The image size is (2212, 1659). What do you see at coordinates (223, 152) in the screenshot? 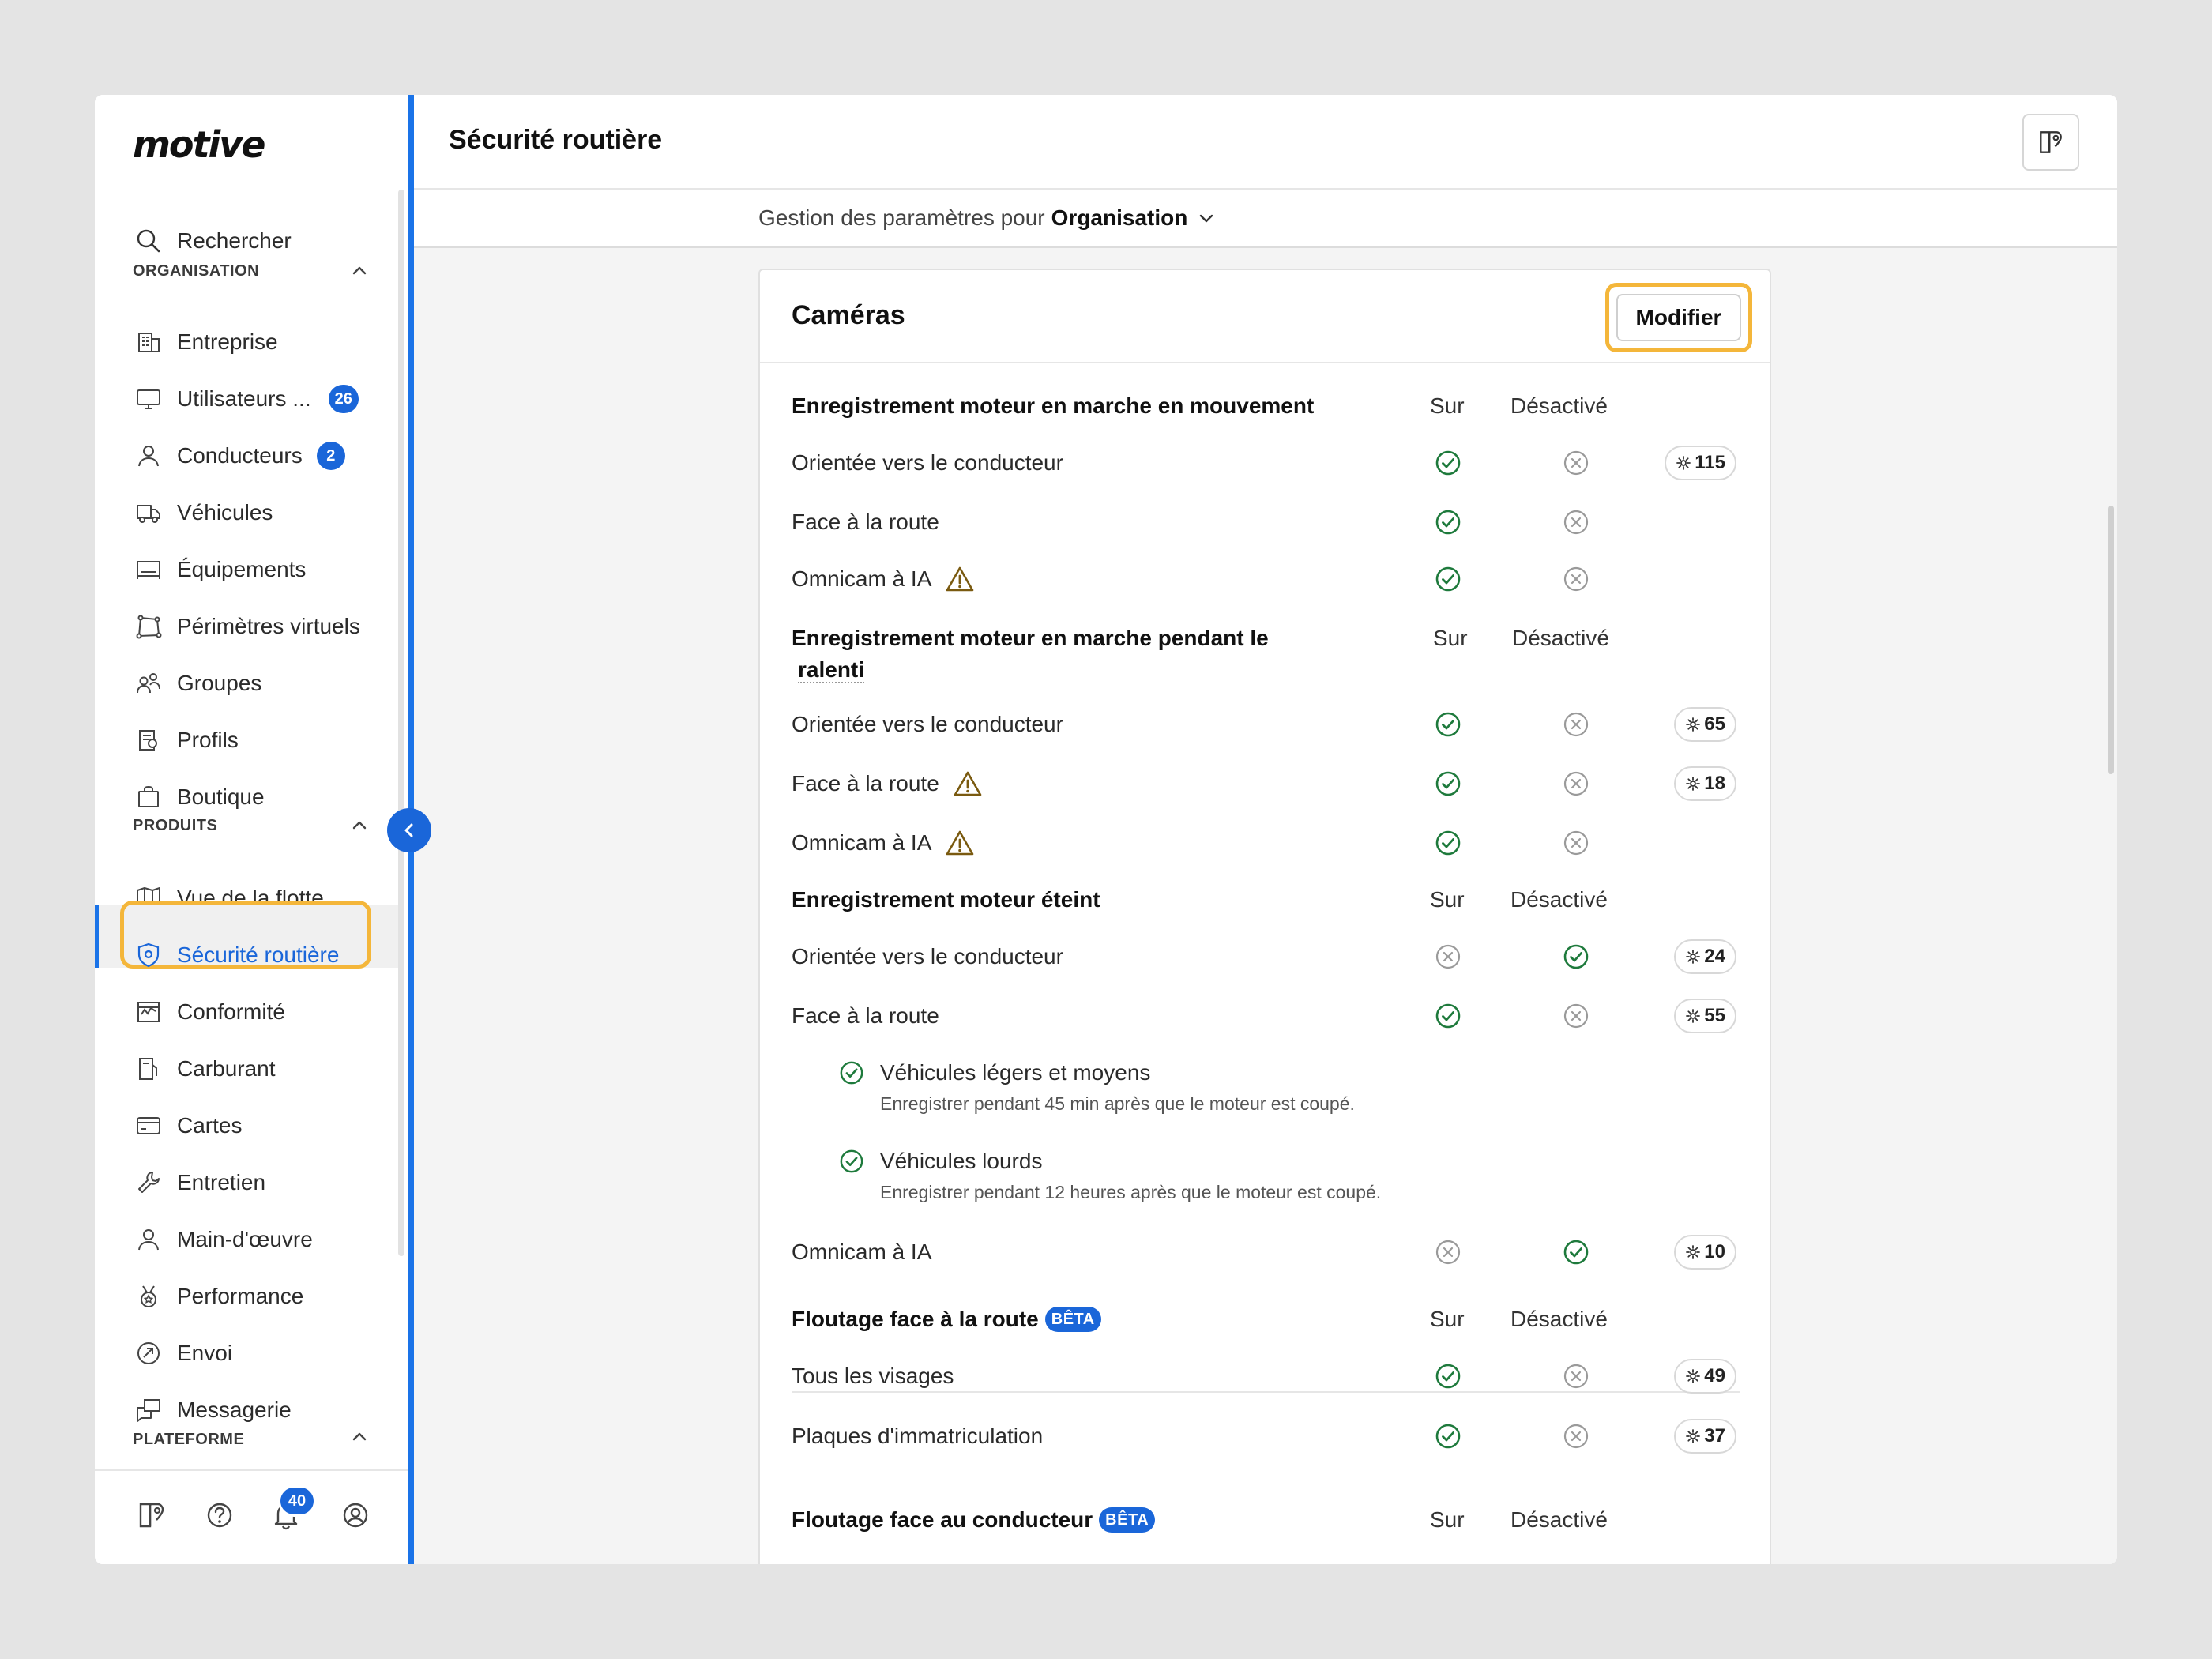
I see `motive-logo: motive` at bounding box center [223, 152].